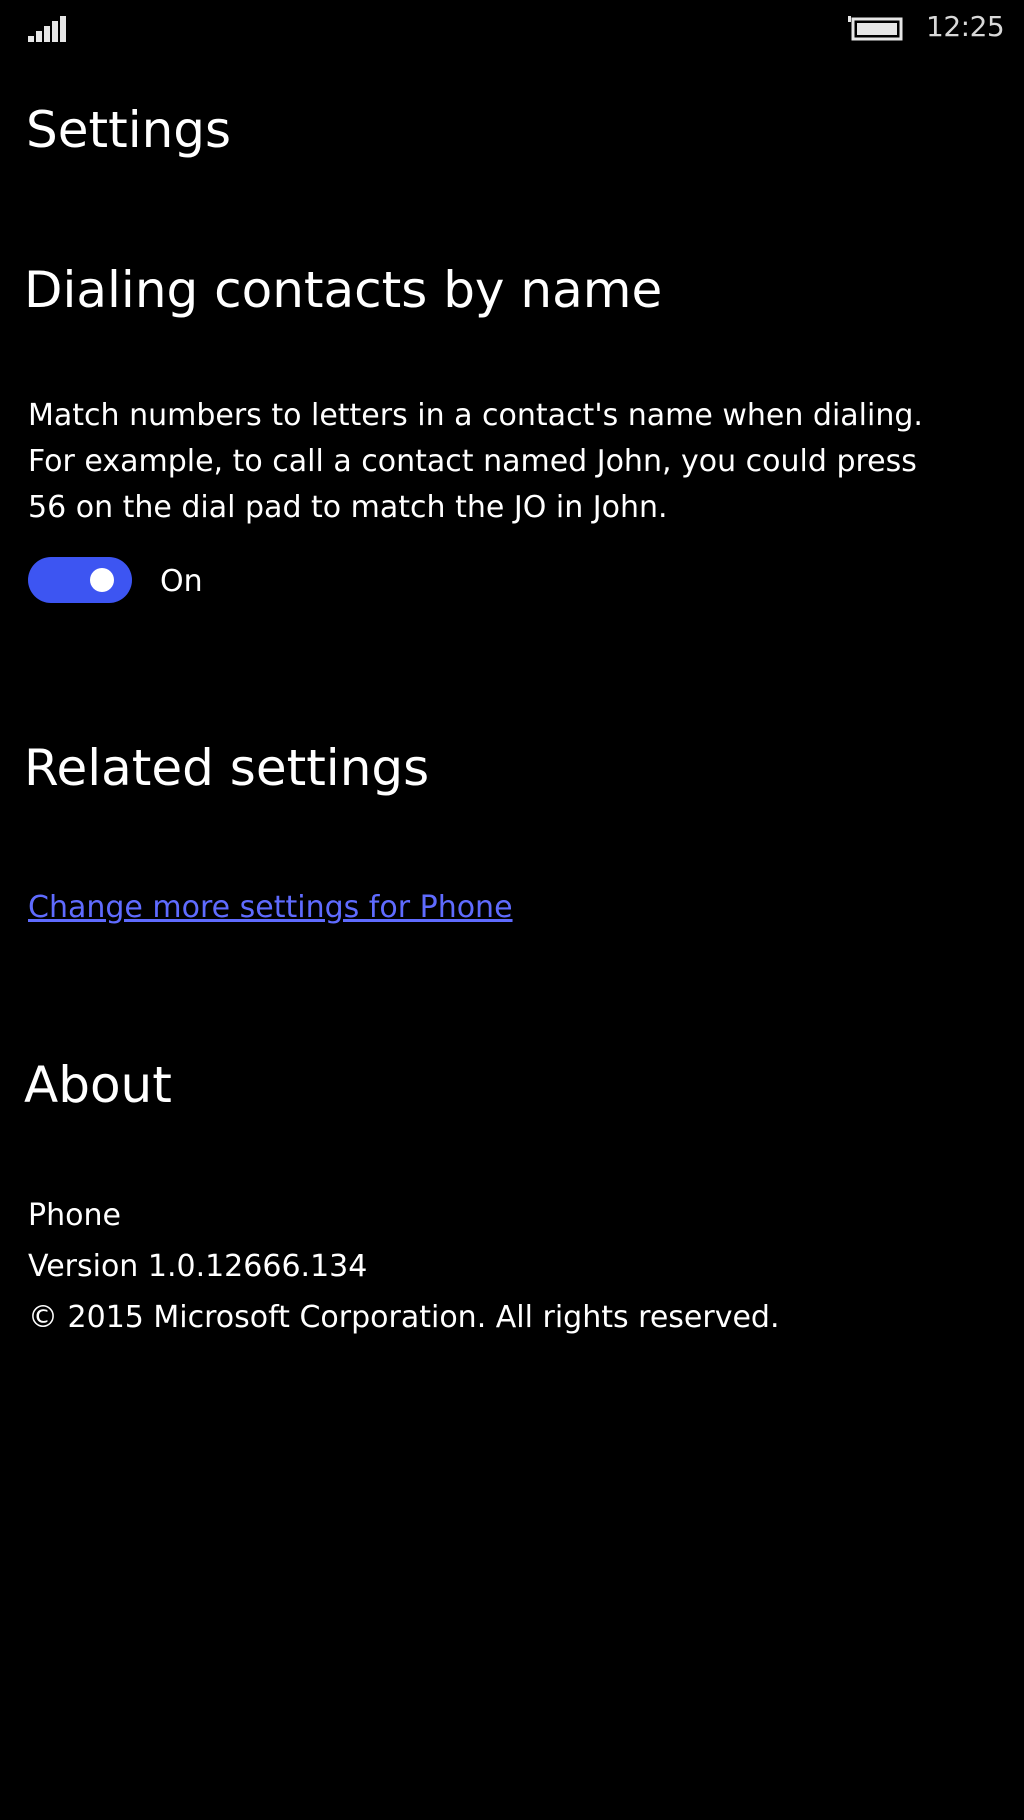 The height and width of the screenshot is (1820, 1024). What do you see at coordinates (965, 26) in the screenshot?
I see `clock-time: 12:25` at bounding box center [965, 26].